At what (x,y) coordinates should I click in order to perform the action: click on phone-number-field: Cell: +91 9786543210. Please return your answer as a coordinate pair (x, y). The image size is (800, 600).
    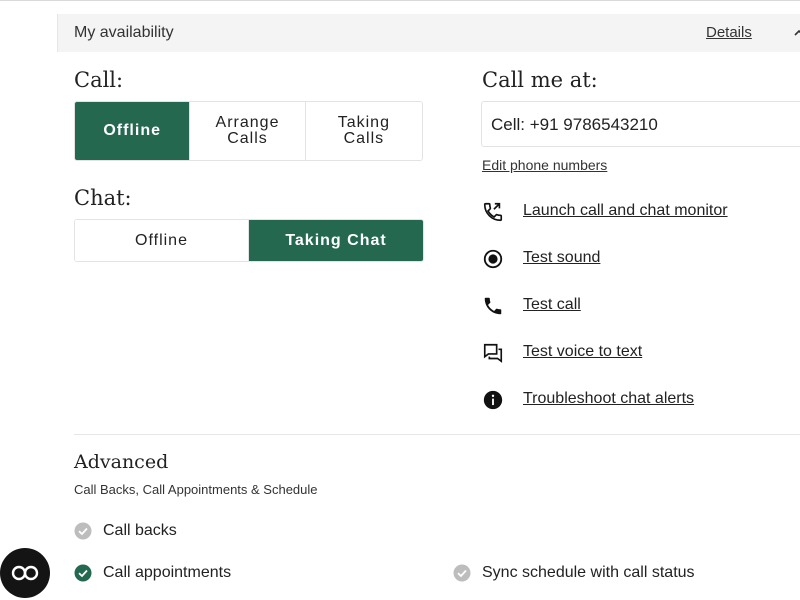
    Looking at the image, I should click on (640, 124).